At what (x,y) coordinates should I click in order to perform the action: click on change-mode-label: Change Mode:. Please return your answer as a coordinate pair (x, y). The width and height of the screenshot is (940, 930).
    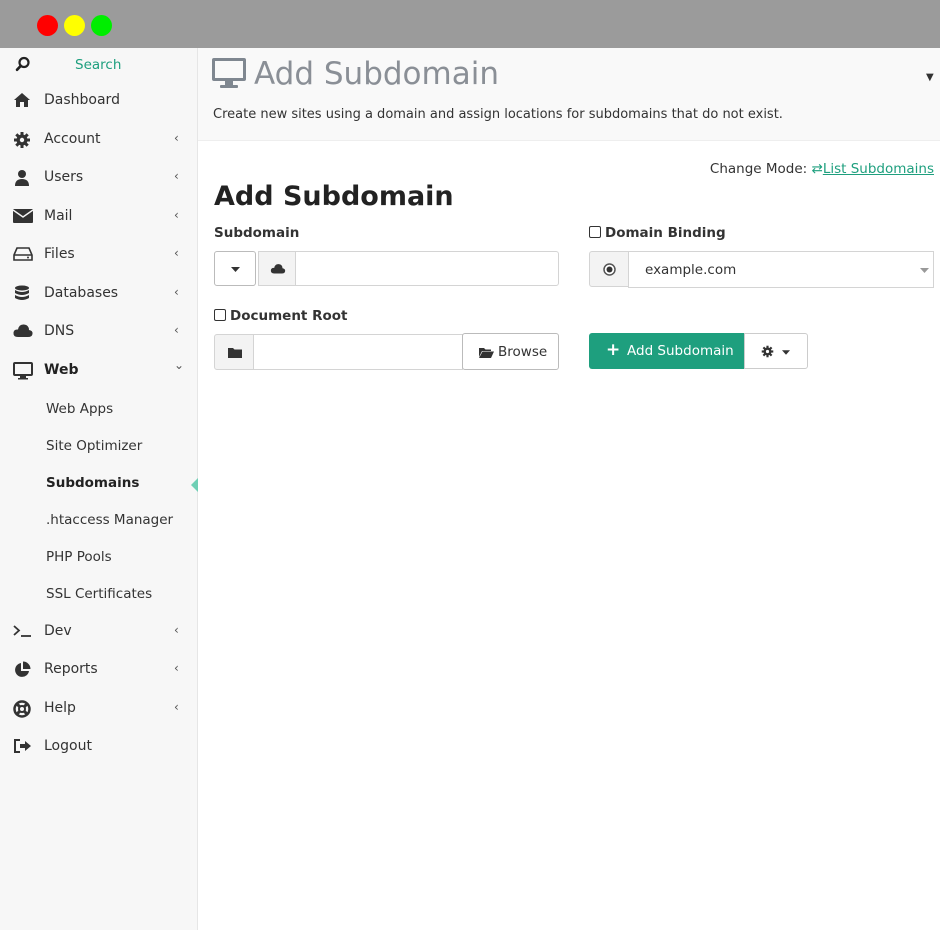
    Looking at the image, I should click on (758, 169).